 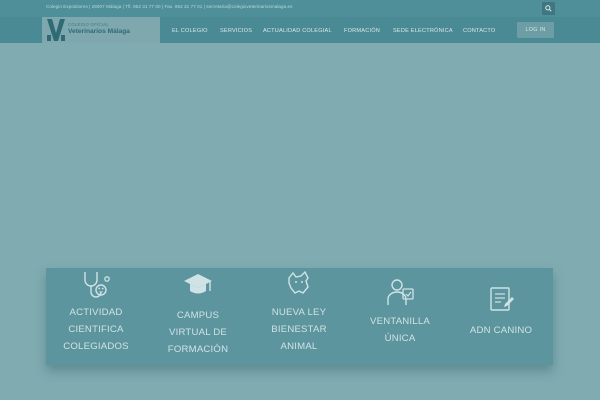 I want to click on feature-label-line: BIENESTAR, so click(x=299, y=329).